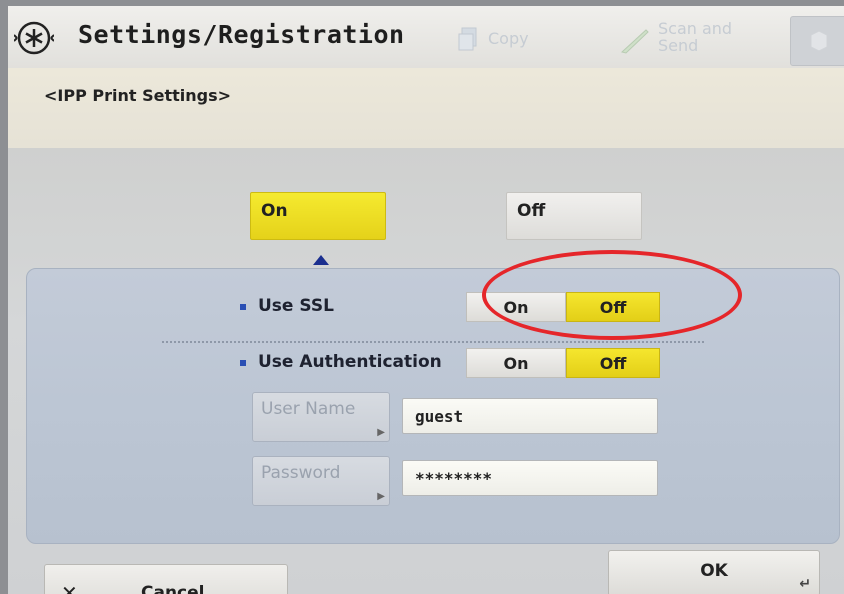 Image resolution: width=844 pixels, height=594 pixels. Describe the element at coordinates (69, 587) in the screenshot. I see `close-icon: ✕` at that location.